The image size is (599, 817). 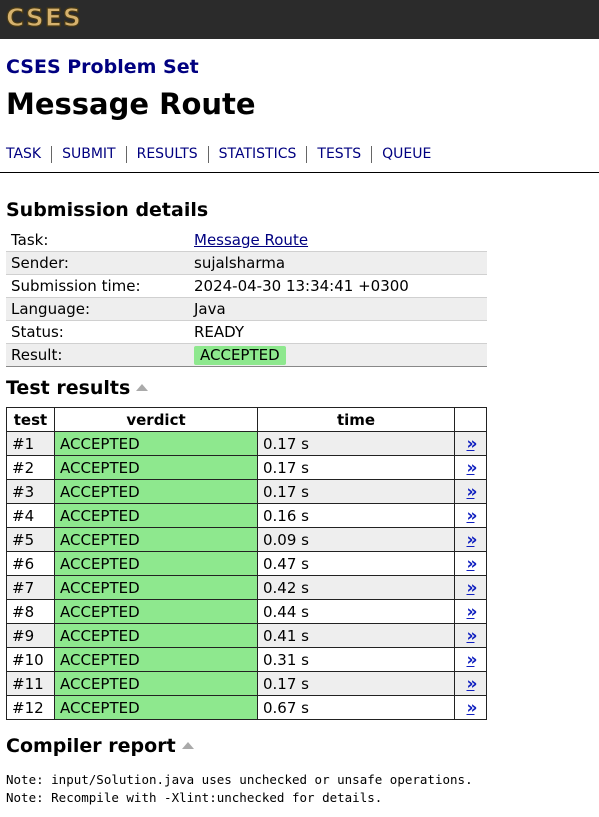 I want to click on col-test: test, so click(x=30, y=419).